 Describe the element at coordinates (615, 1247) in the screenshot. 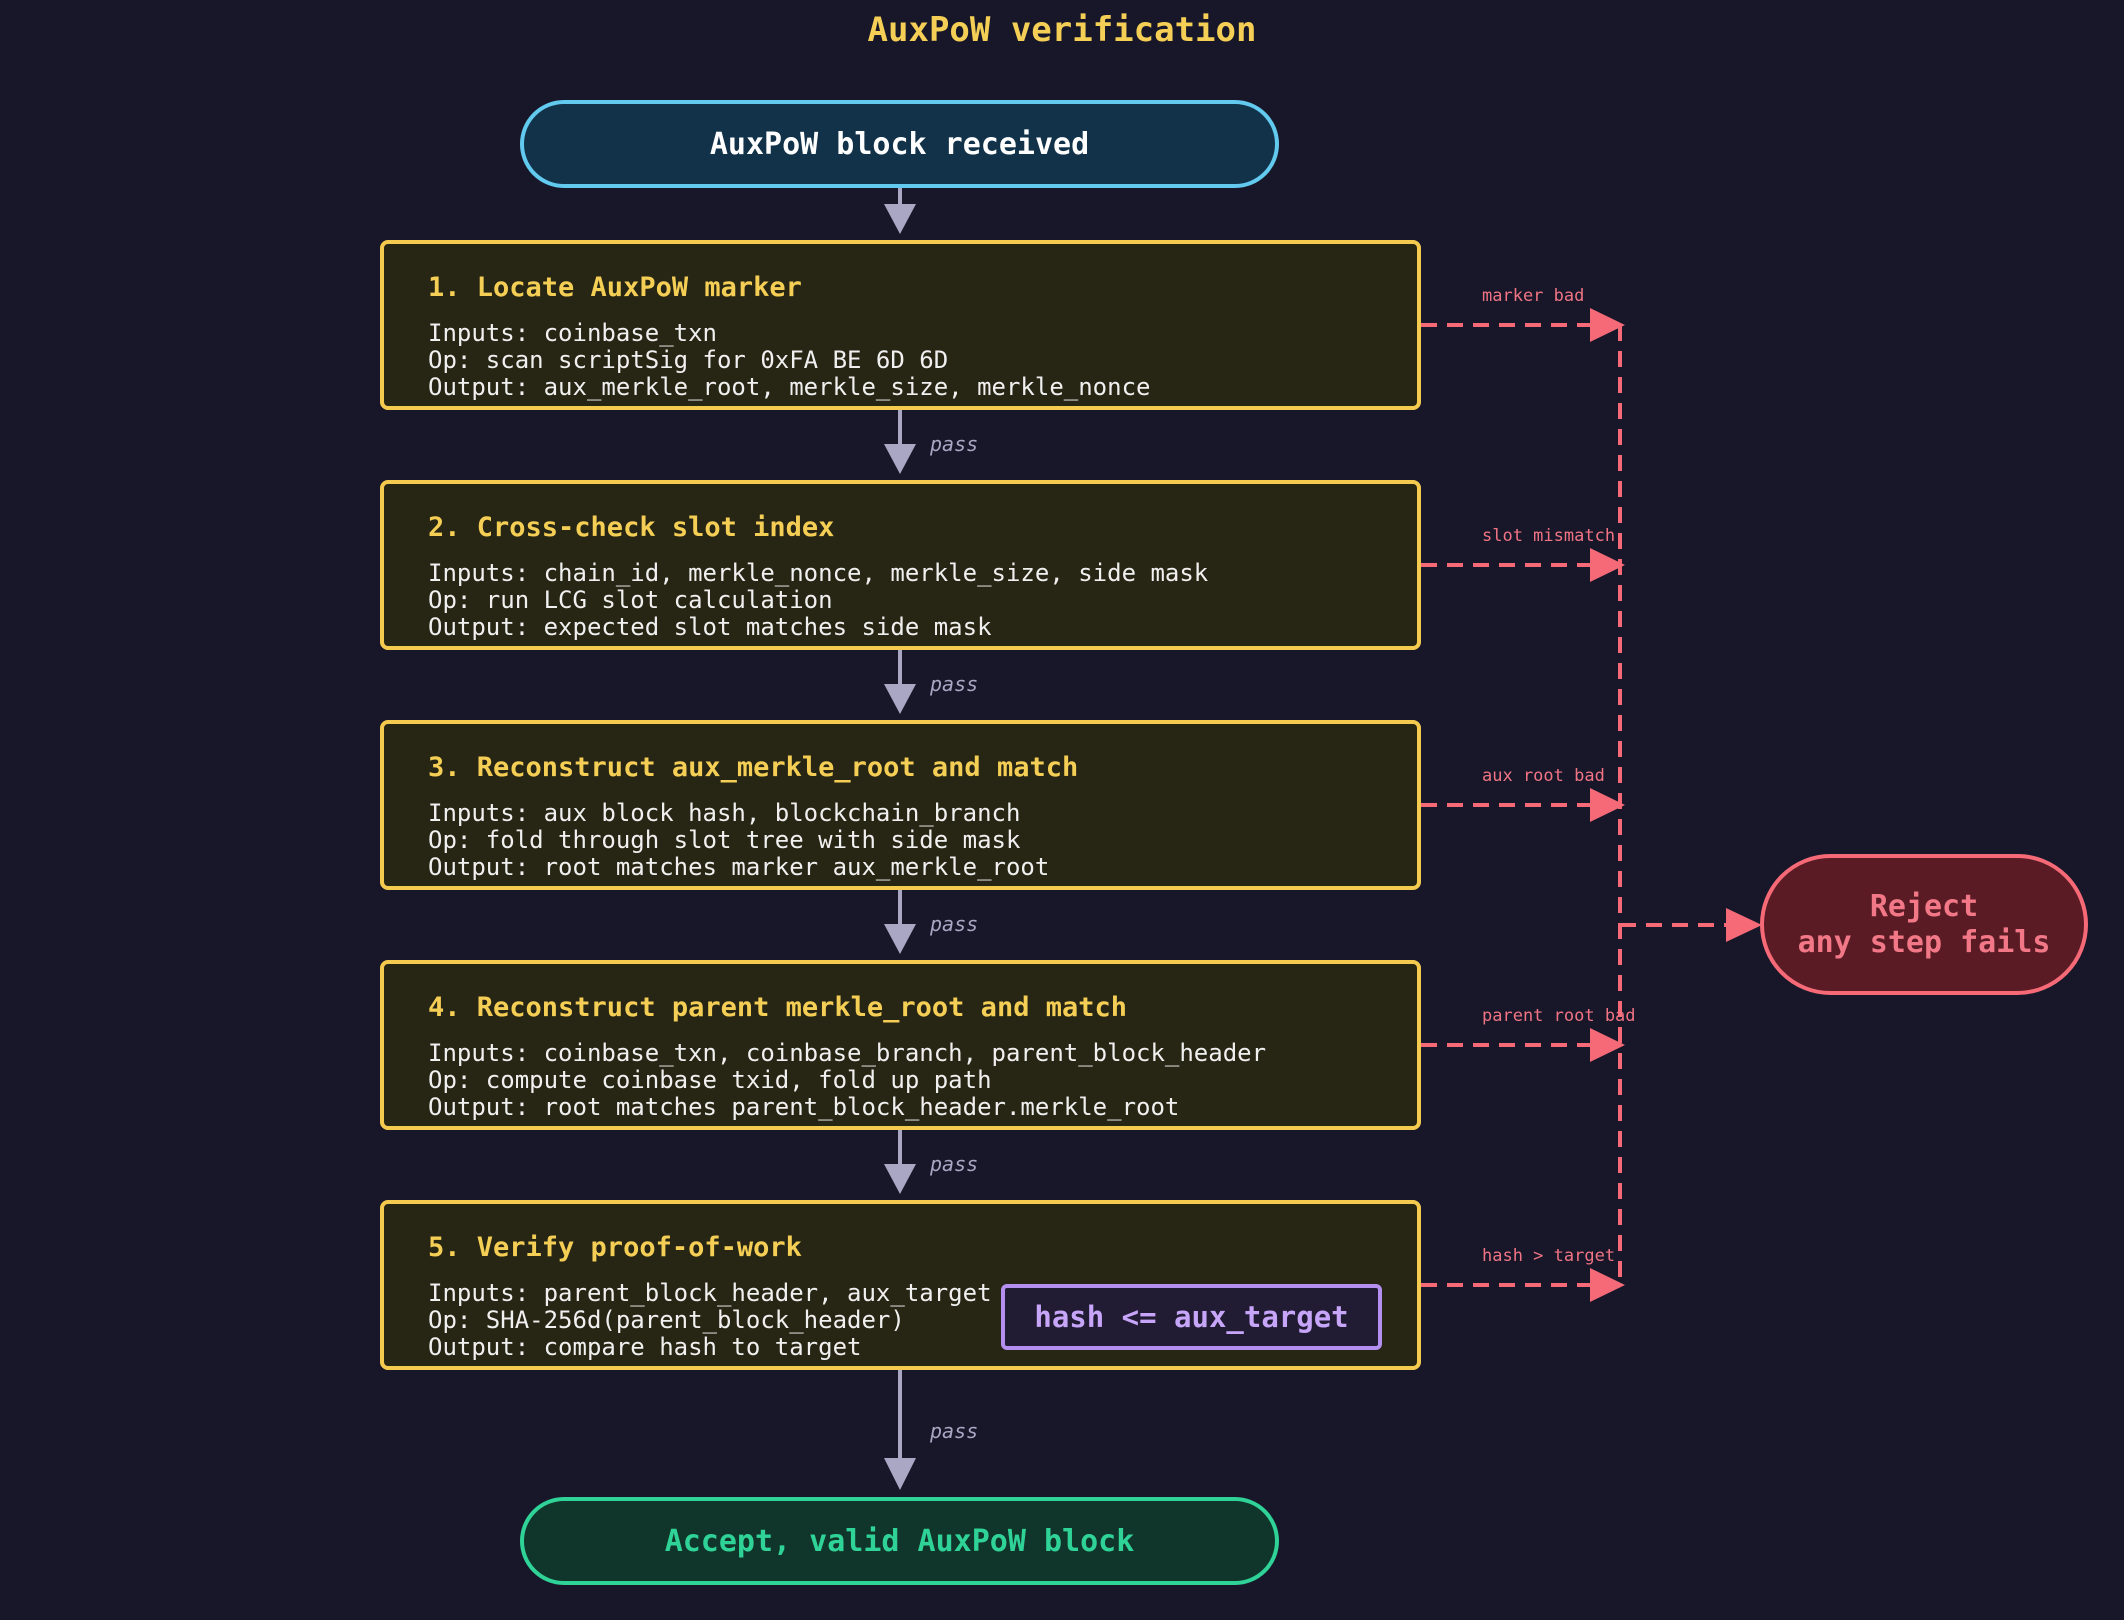

I see `step-5-title: 5. Verify proof-of-work` at that location.